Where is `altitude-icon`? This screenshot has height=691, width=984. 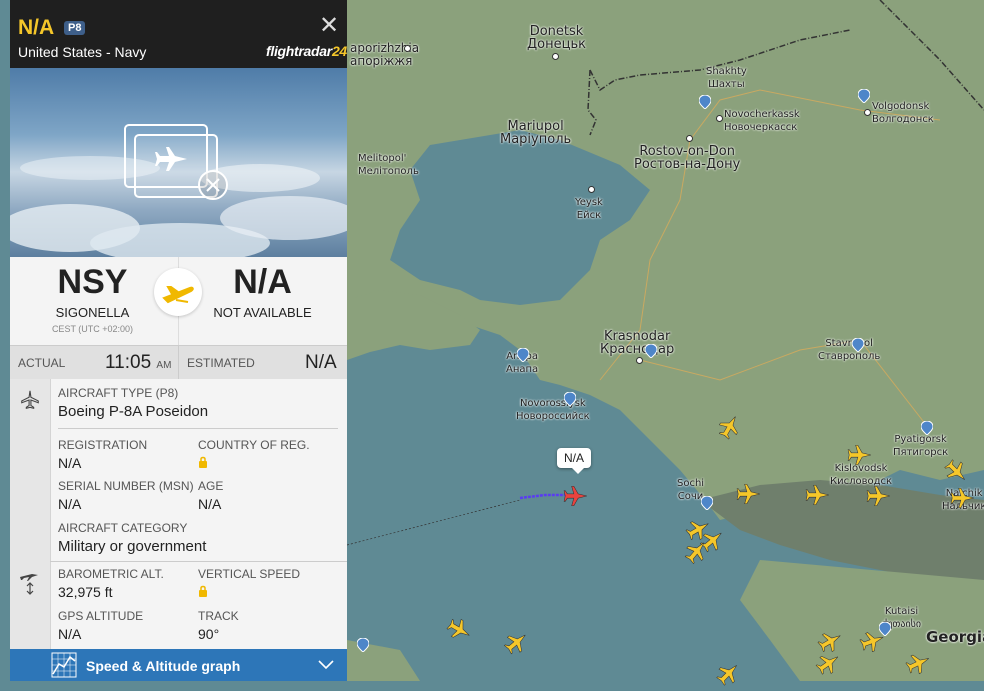
altitude-icon is located at coordinates (29, 584).